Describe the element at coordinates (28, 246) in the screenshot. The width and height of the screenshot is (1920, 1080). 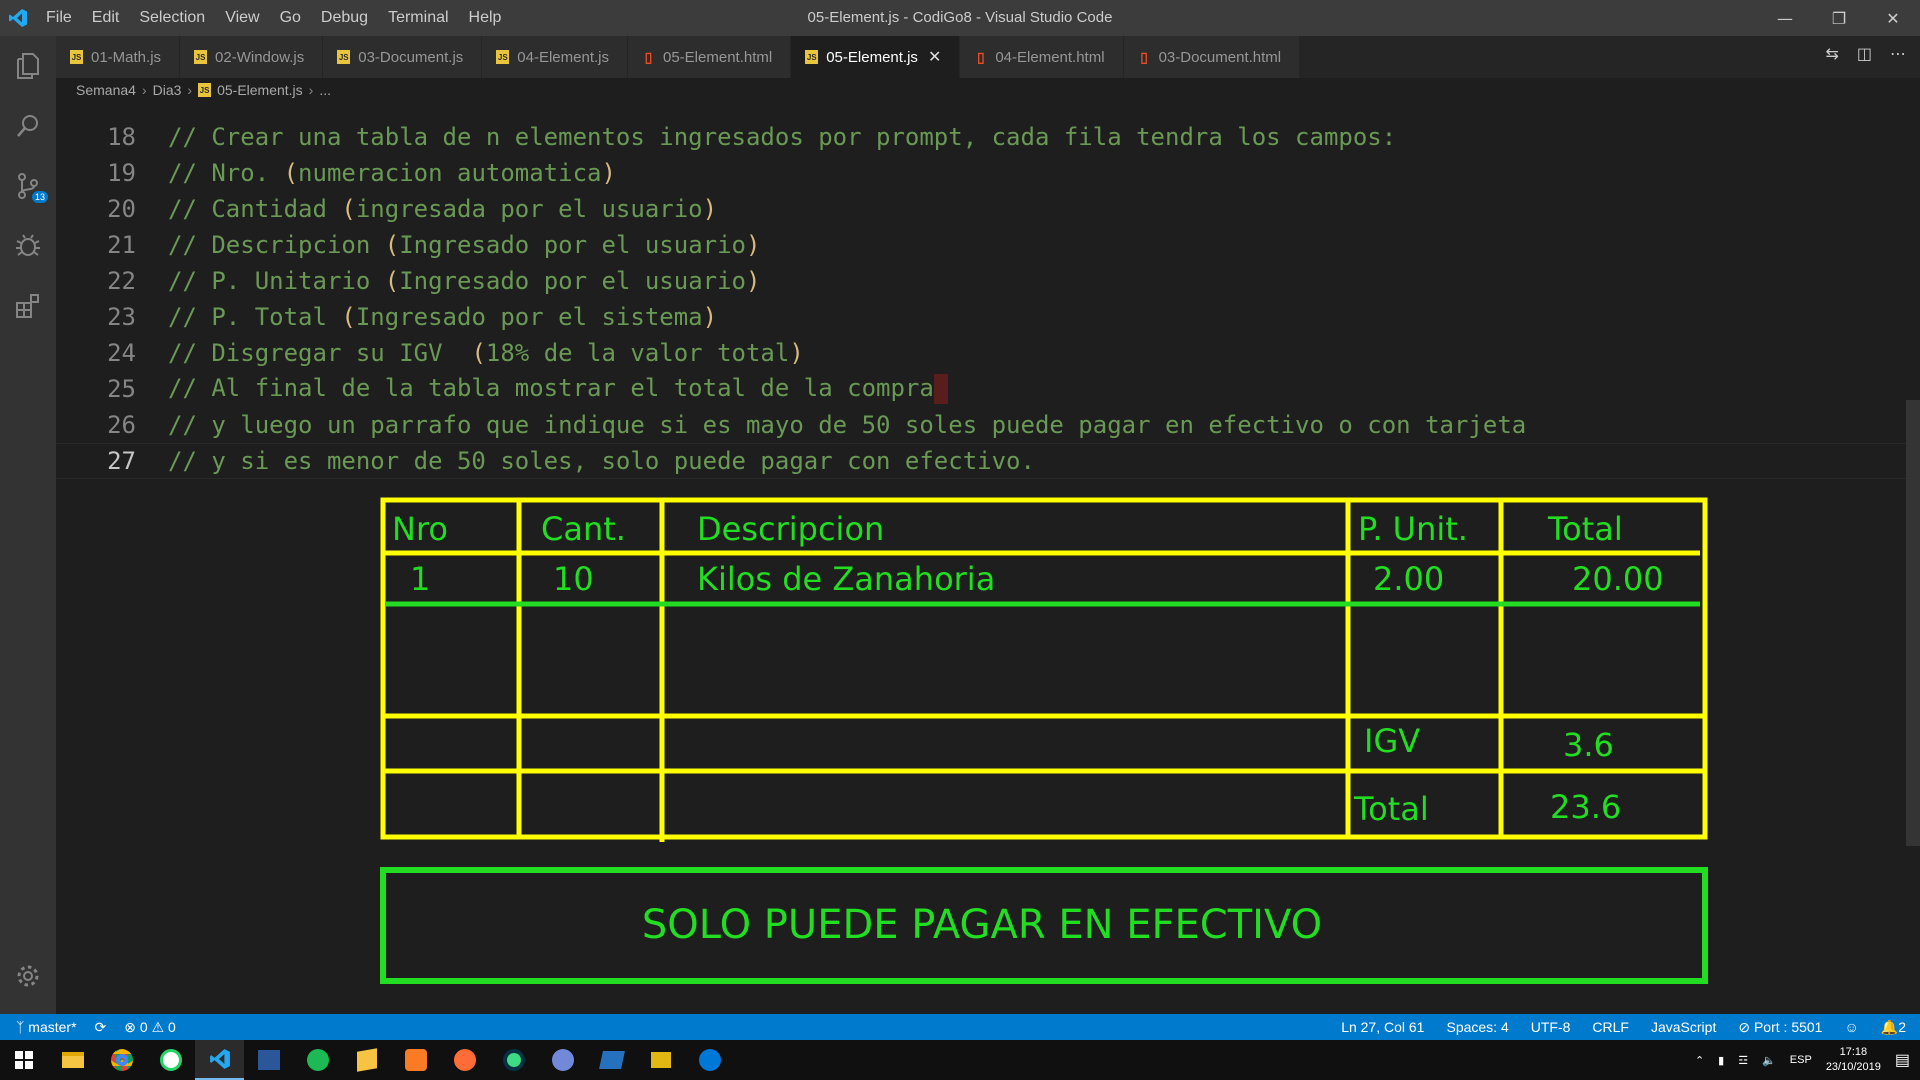
I see `debug-icon` at that location.